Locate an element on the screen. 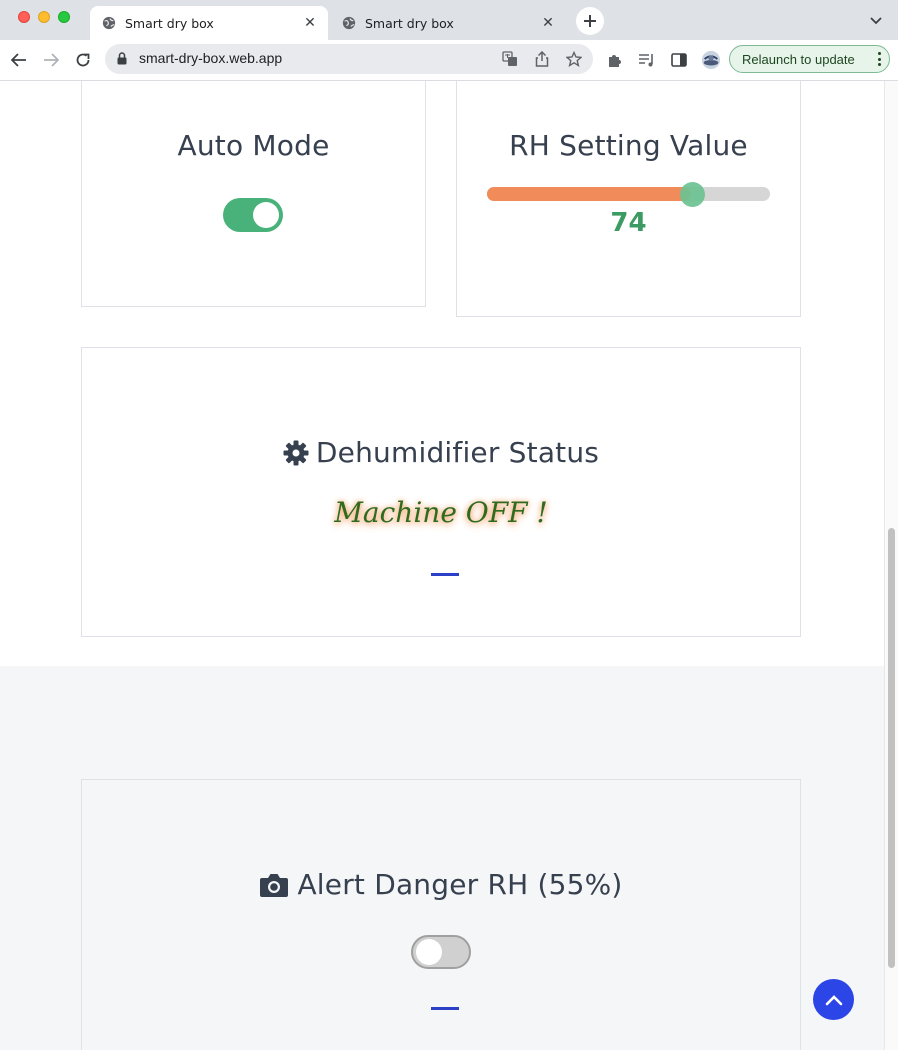 The width and height of the screenshot is (898, 1050). plus-icon is located at coordinates (590, 21).